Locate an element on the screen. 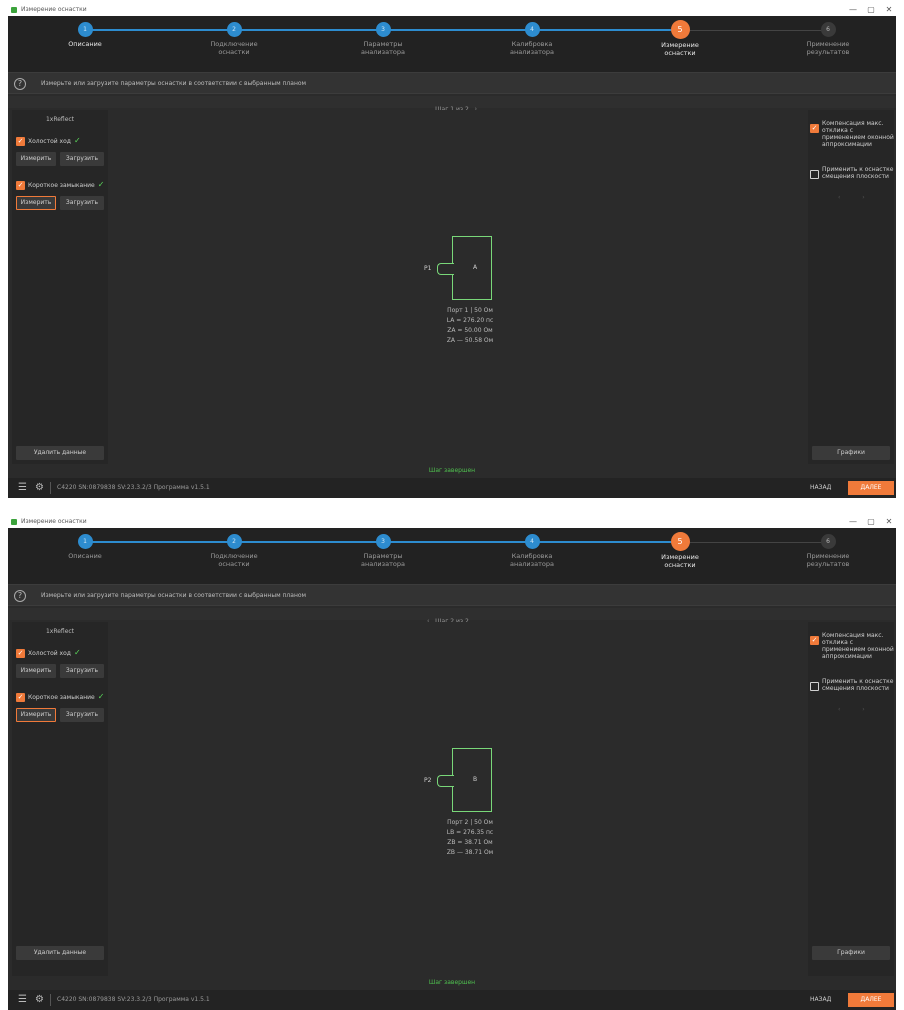  step-label: Измерение оснастки is located at coordinates (680, 561).